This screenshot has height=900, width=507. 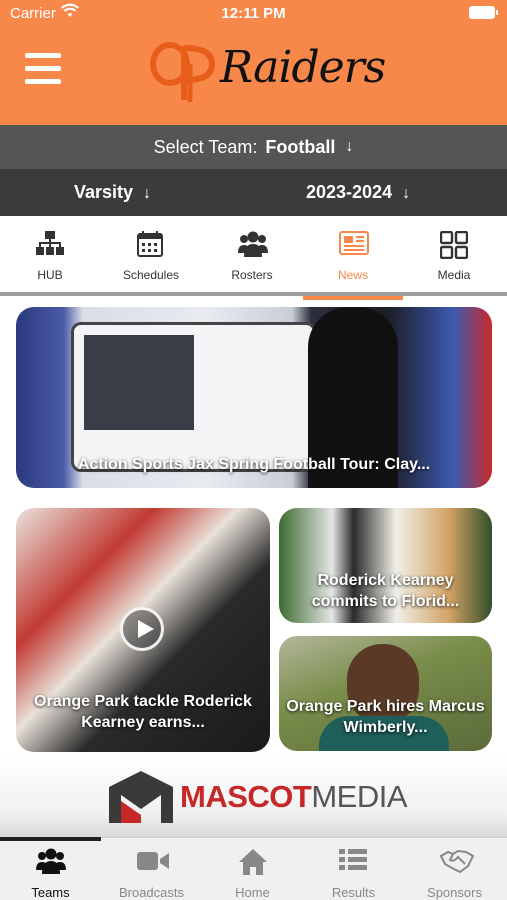 I want to click on team-selector: Select Team: Football ↓, so click(x=253, y=147).